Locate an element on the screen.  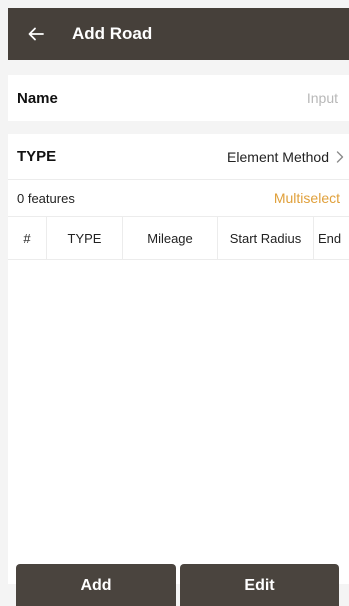
name-label: Name is located at coordinates (37, 98).